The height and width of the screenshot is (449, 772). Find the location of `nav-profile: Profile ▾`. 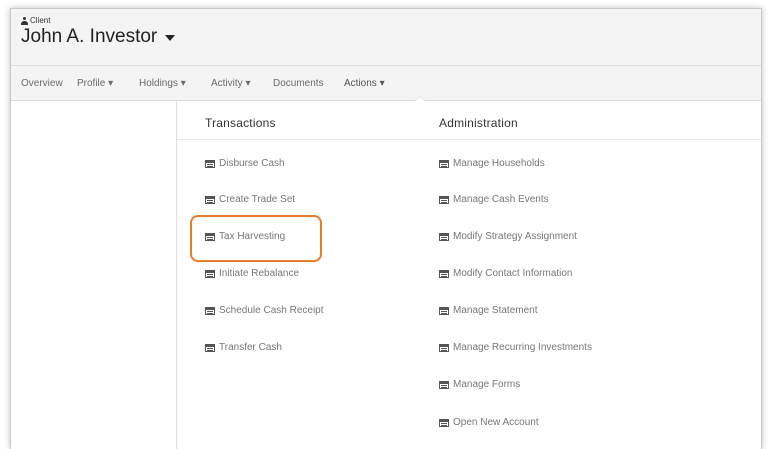

nav-profile: Profile ▾ is located at coordinates (95, 83).